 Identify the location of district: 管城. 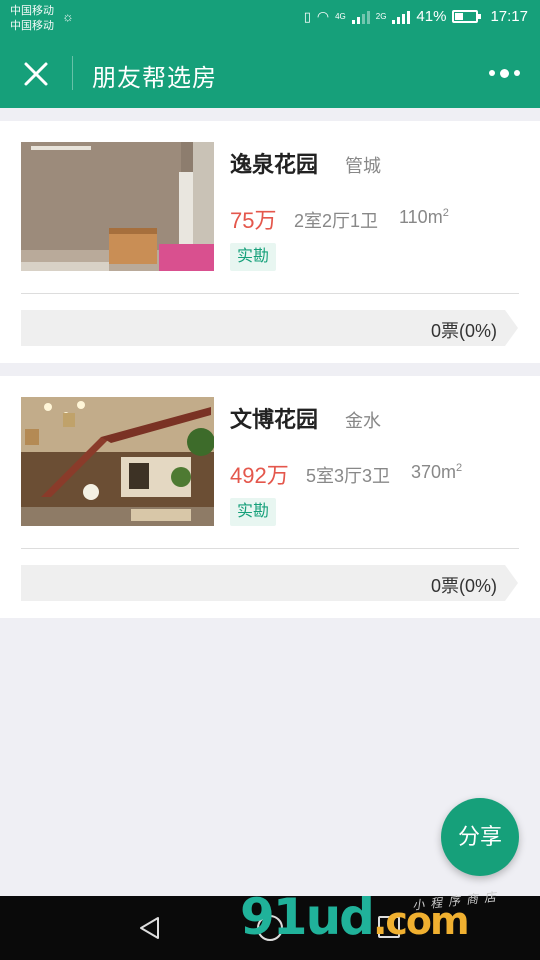
(363, 166).